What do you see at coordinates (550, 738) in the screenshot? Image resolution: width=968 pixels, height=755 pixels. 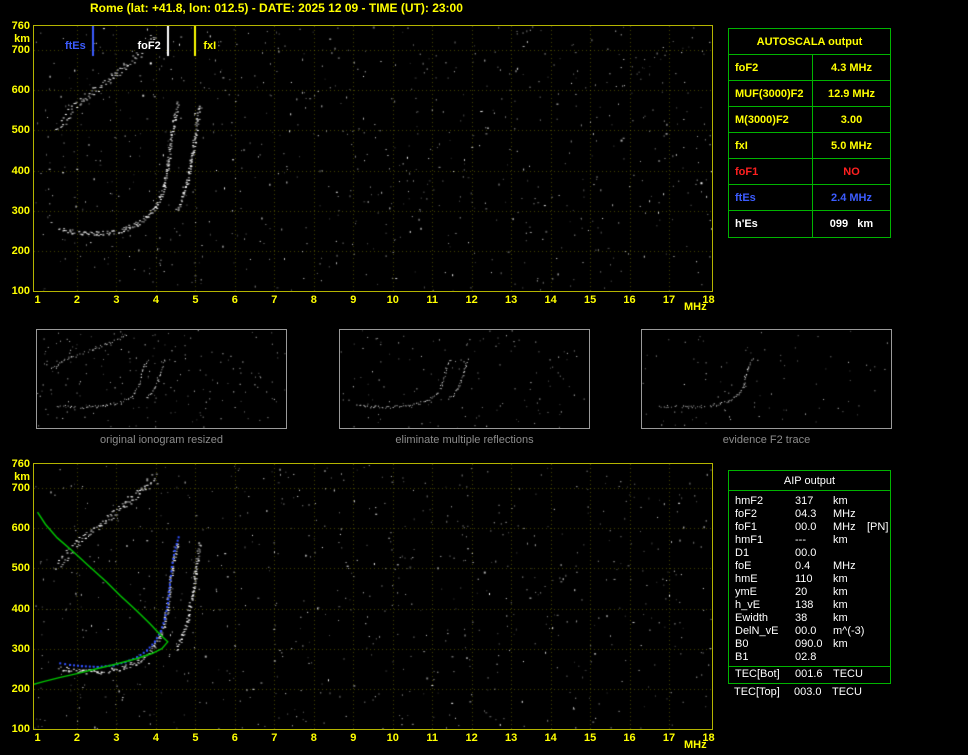 I see `x-tick-label: 14` at bounding box center [550, 738].